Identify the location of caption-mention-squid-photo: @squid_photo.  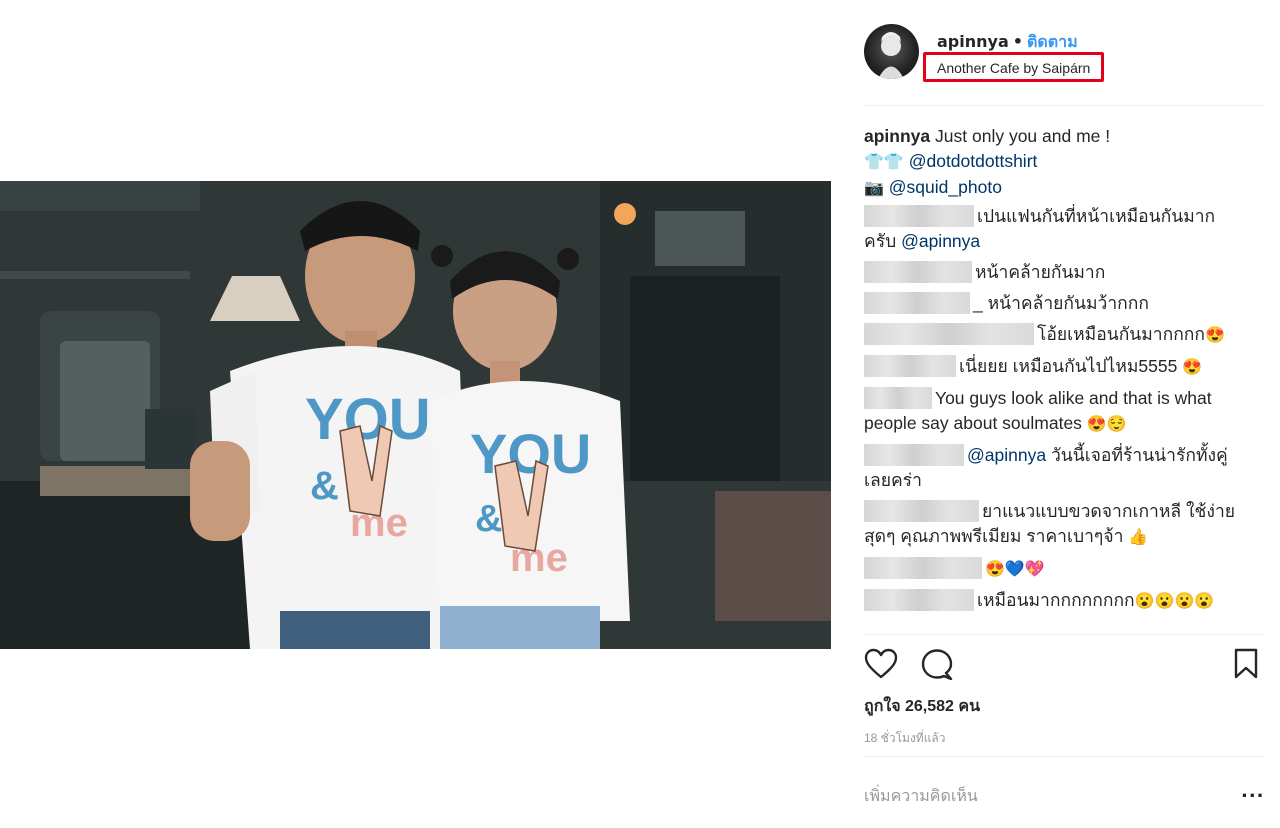
(945, 187).